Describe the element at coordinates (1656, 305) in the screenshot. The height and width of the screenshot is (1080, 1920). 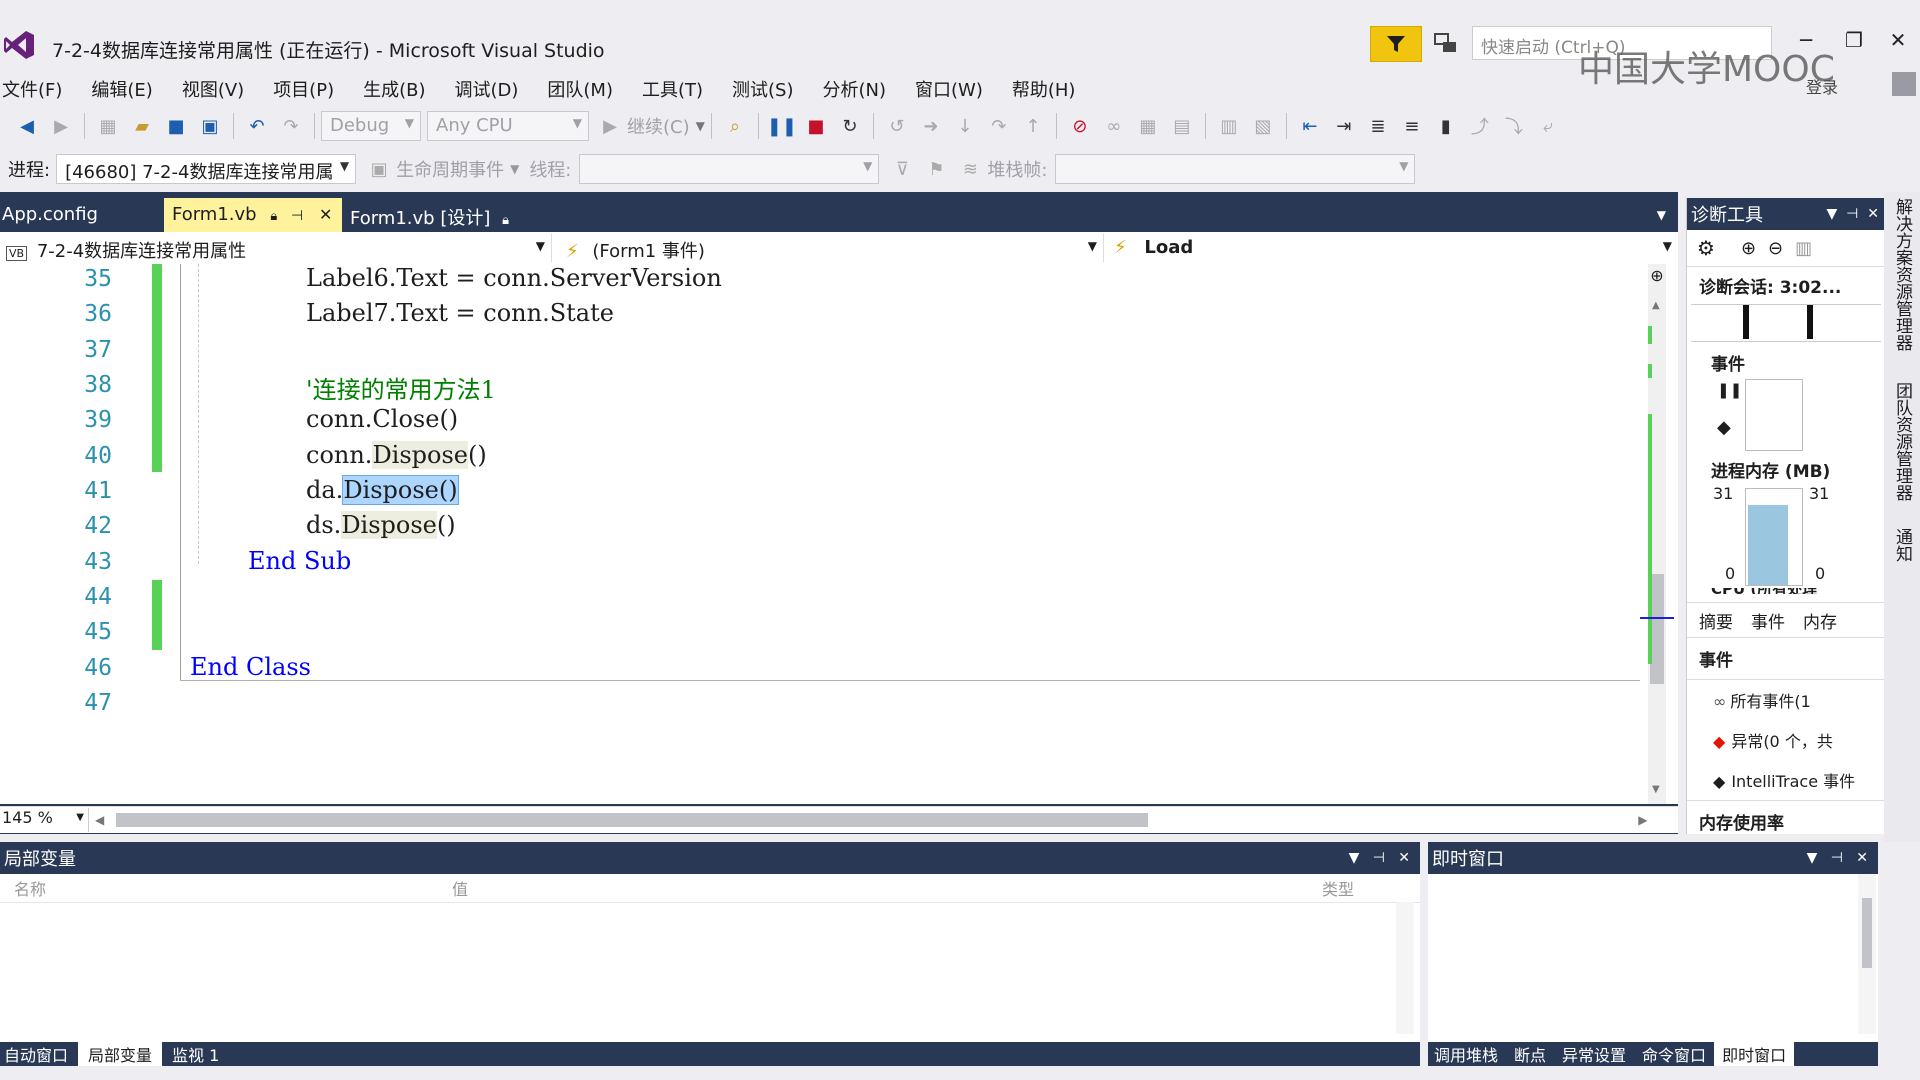
I see `scroll-up-icon: ▲` at that location.